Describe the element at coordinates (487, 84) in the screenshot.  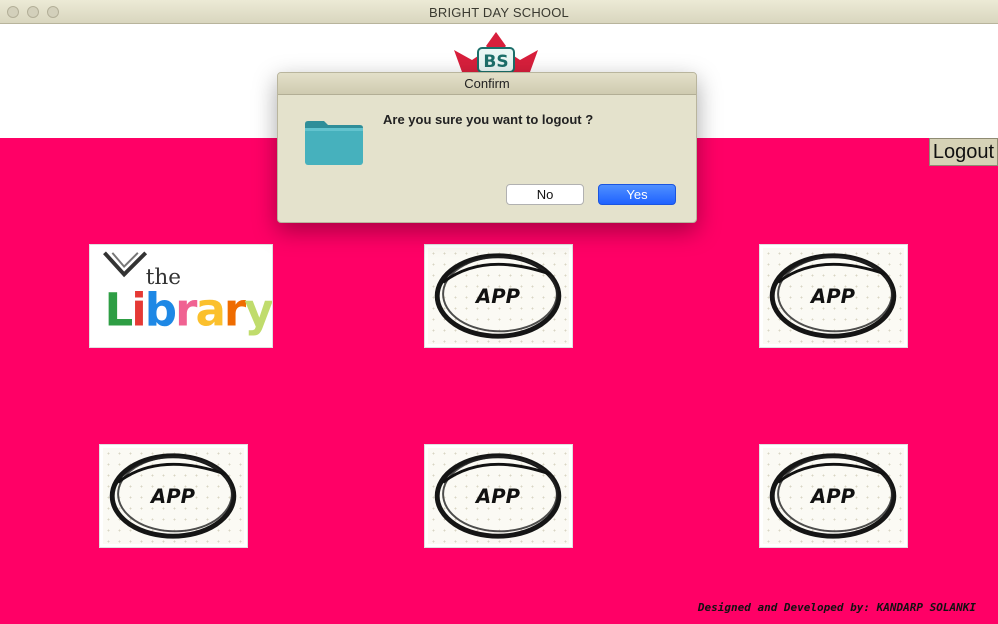
I see `dialog-title: Confirm` at that location.